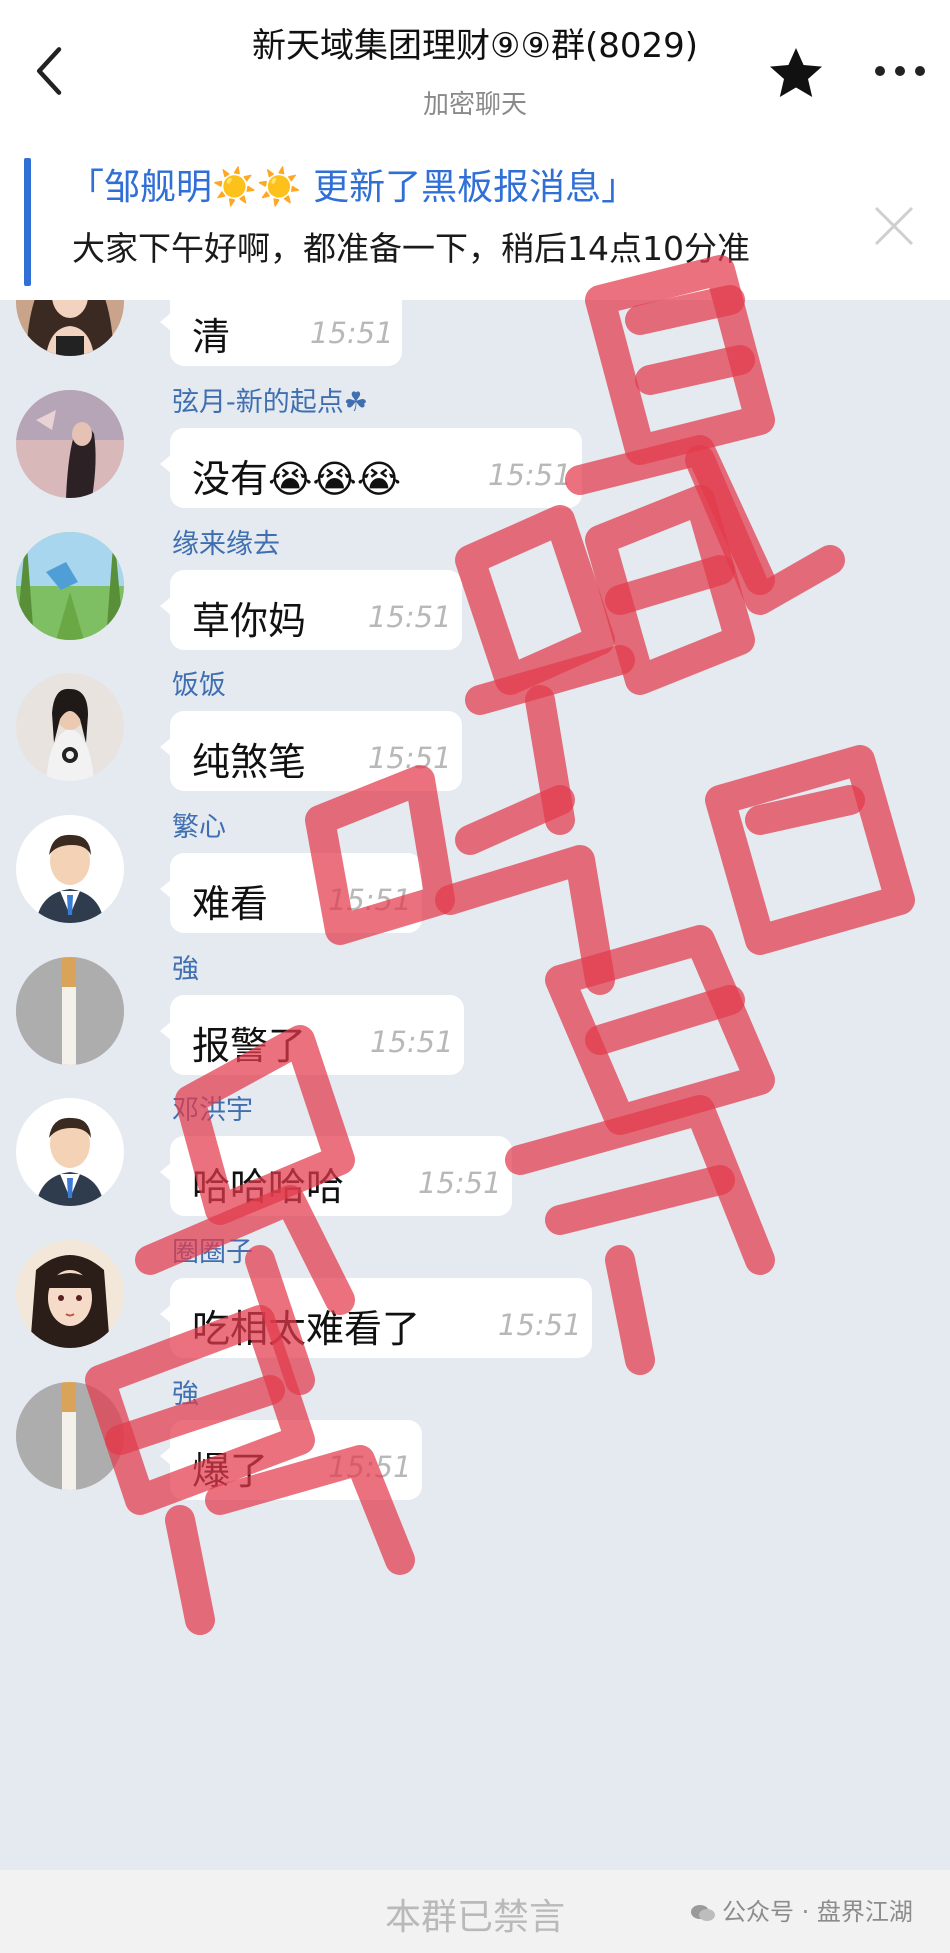  Describe the element at coordinates (291, 1460) in the screenshot. I see `message-bubble: 爆了 15:51` at that location.